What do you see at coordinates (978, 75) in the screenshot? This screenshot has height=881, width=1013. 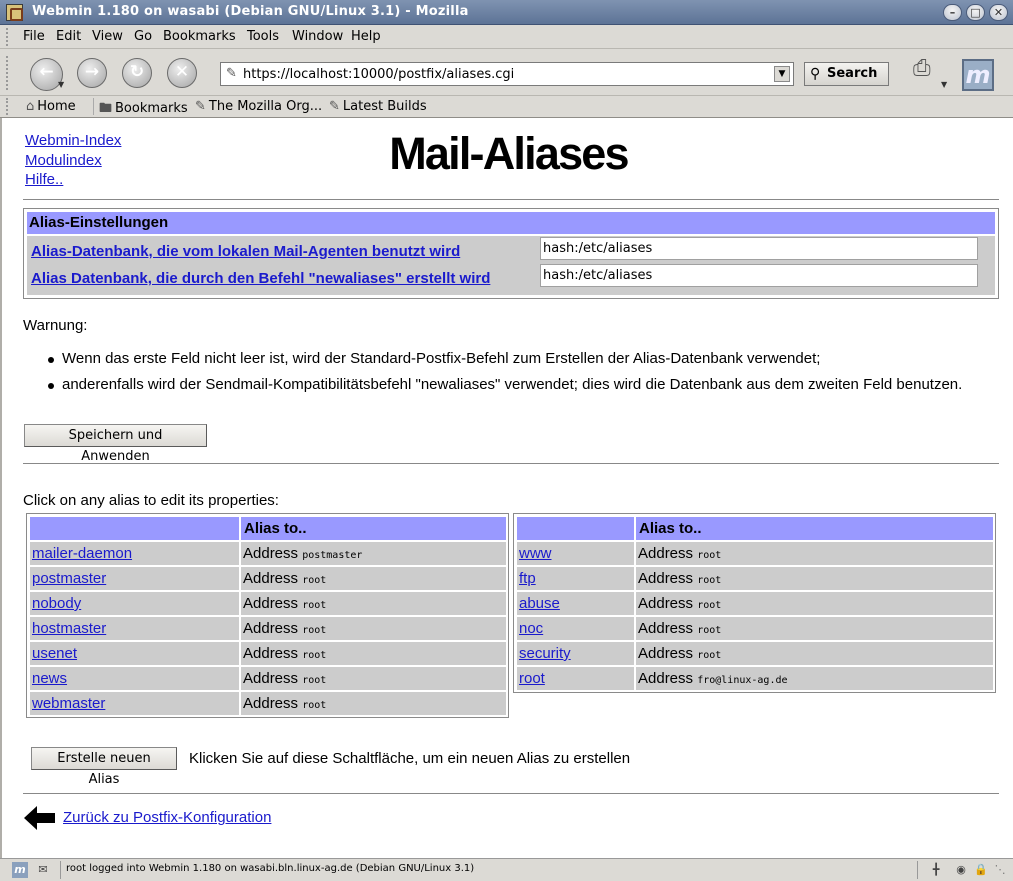 I see `mozilla-throbber-icon: m` at bounding box center [978, 75].